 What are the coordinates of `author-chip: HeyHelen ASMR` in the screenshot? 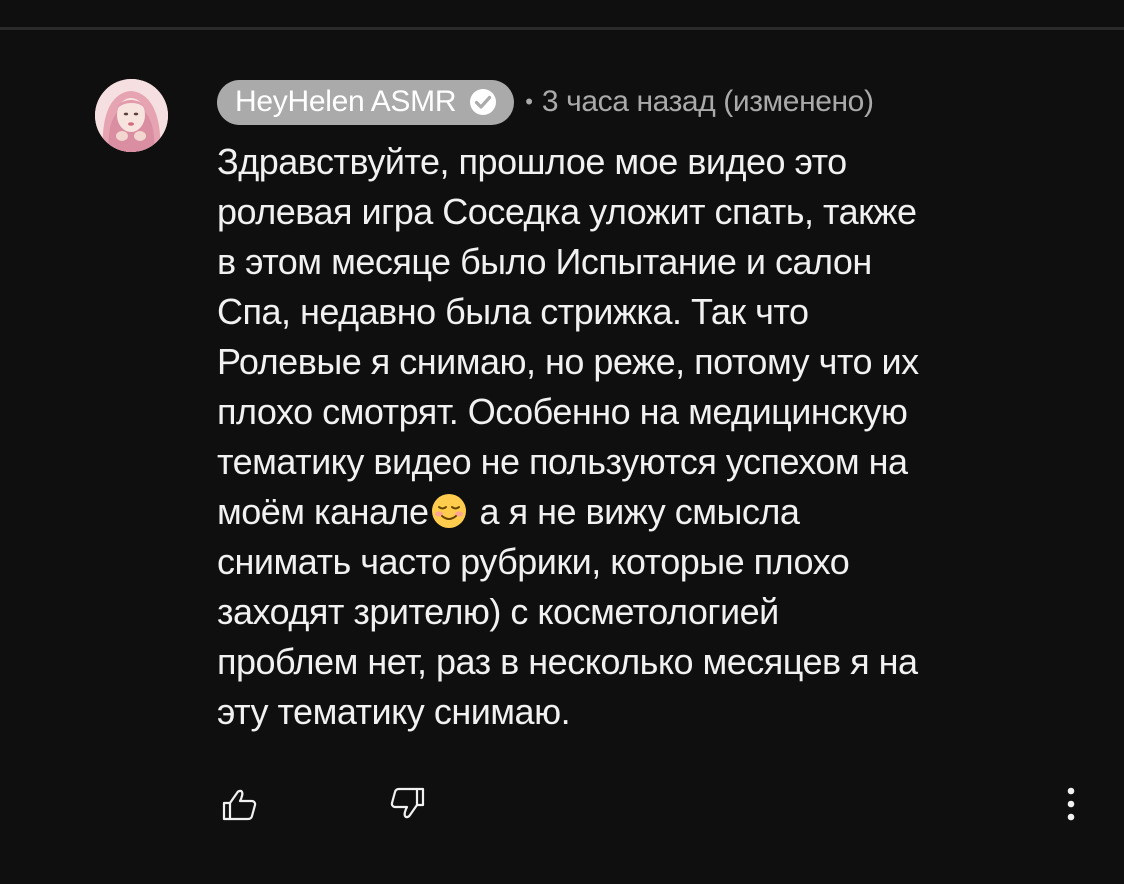 It's located at (366, 102).